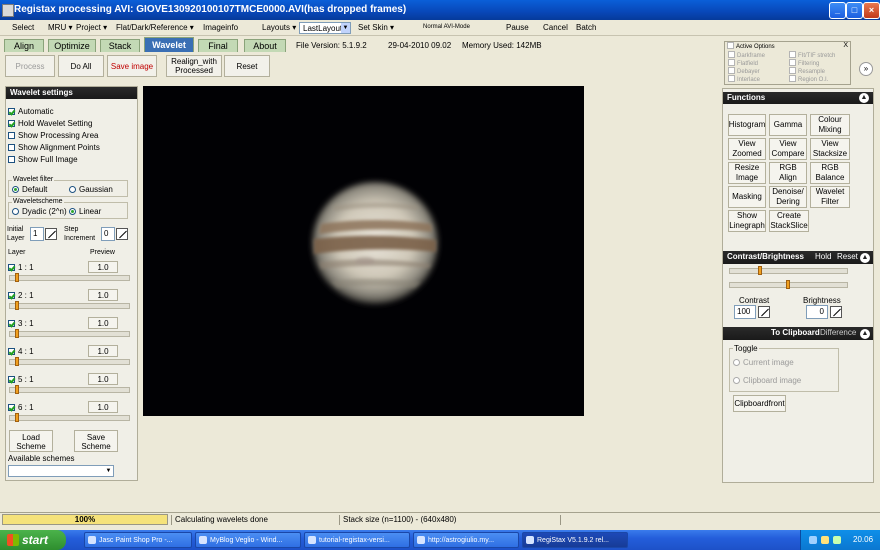 This screenshot has height=550, width=880. What do you see at coordinates (21, 379) in the screenshot?
I see `layer-5-checkbox: 5 : 1` at bounding box center [21, 379].